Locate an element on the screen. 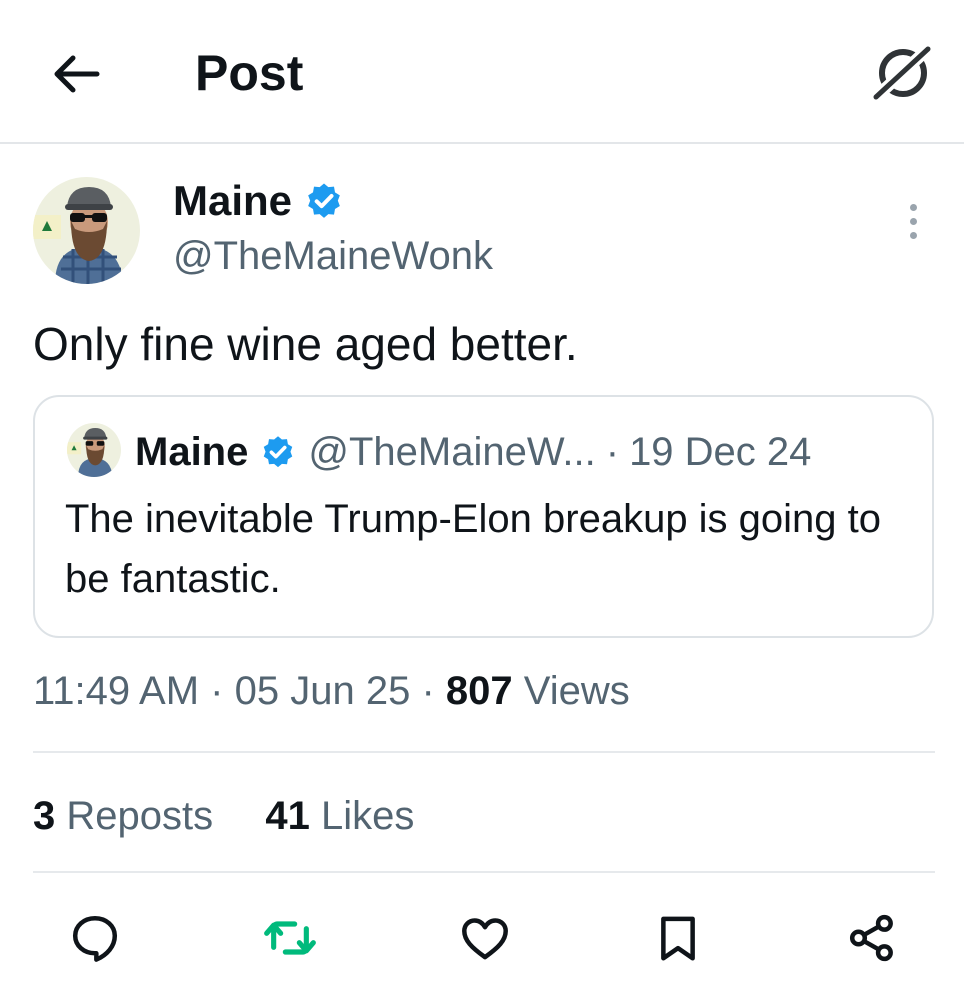 This screenshot has height=1000, width=964. header-divider is located at coordinates (482, 143).